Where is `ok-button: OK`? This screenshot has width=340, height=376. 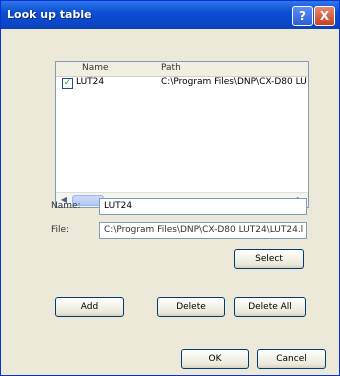 ok-button: OK is located at coordinates (215, 359).